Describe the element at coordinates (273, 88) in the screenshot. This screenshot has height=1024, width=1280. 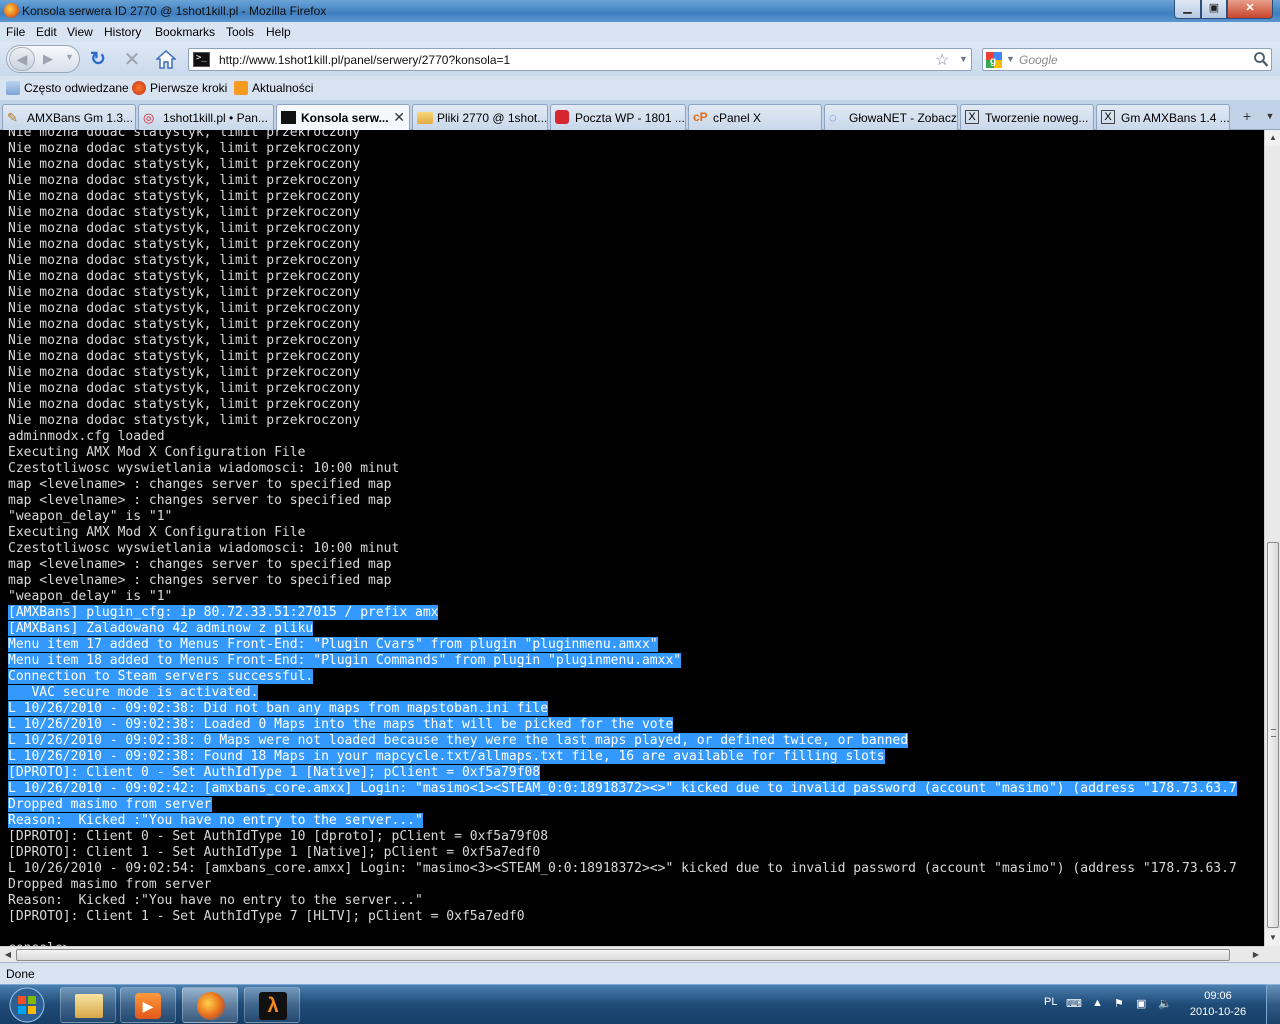
I see `bookmark-aktualnosci: Aktualności` at that location.